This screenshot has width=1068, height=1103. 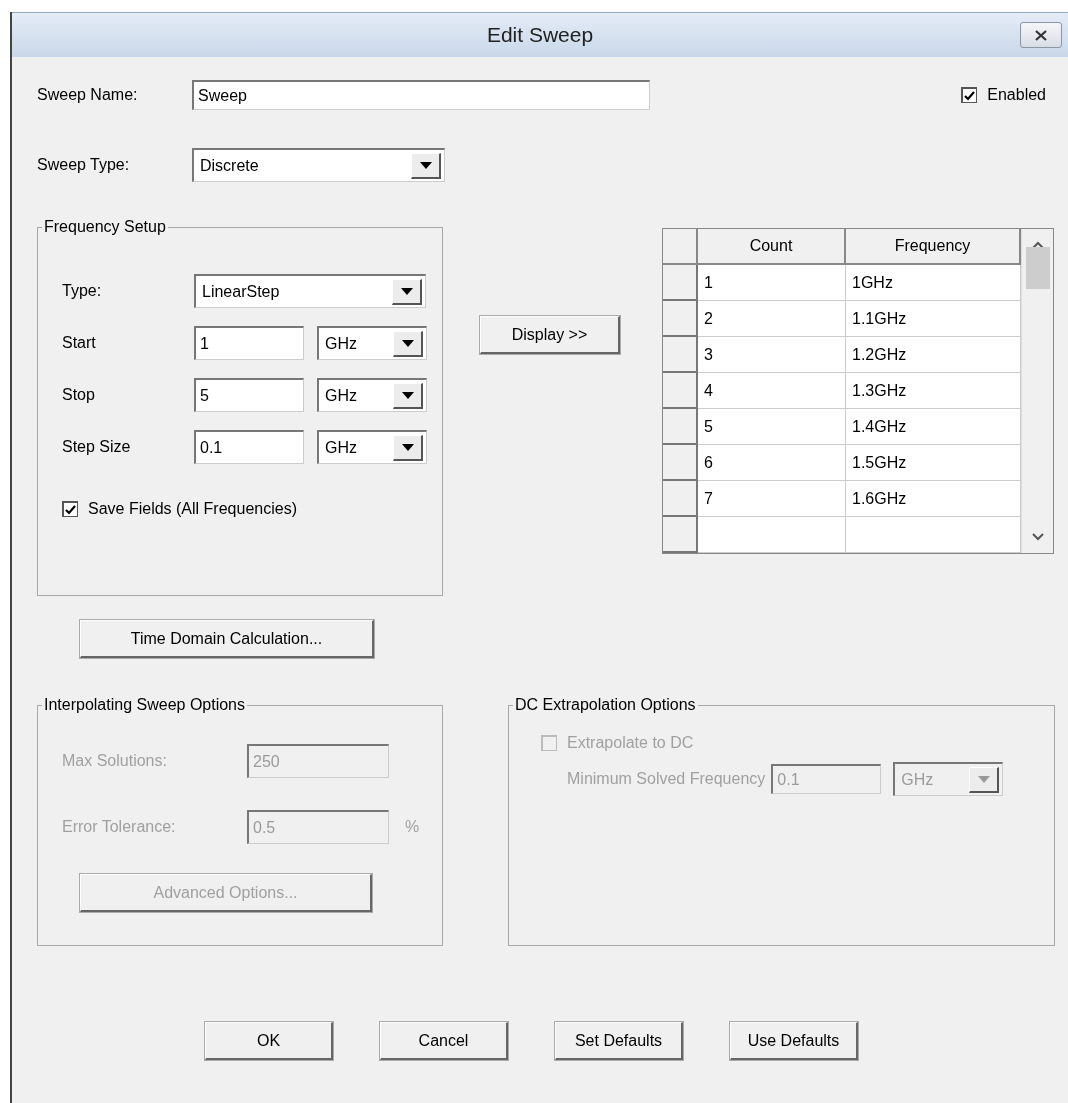 I want to click on table-cell: 7, so click(x=772, y=499).